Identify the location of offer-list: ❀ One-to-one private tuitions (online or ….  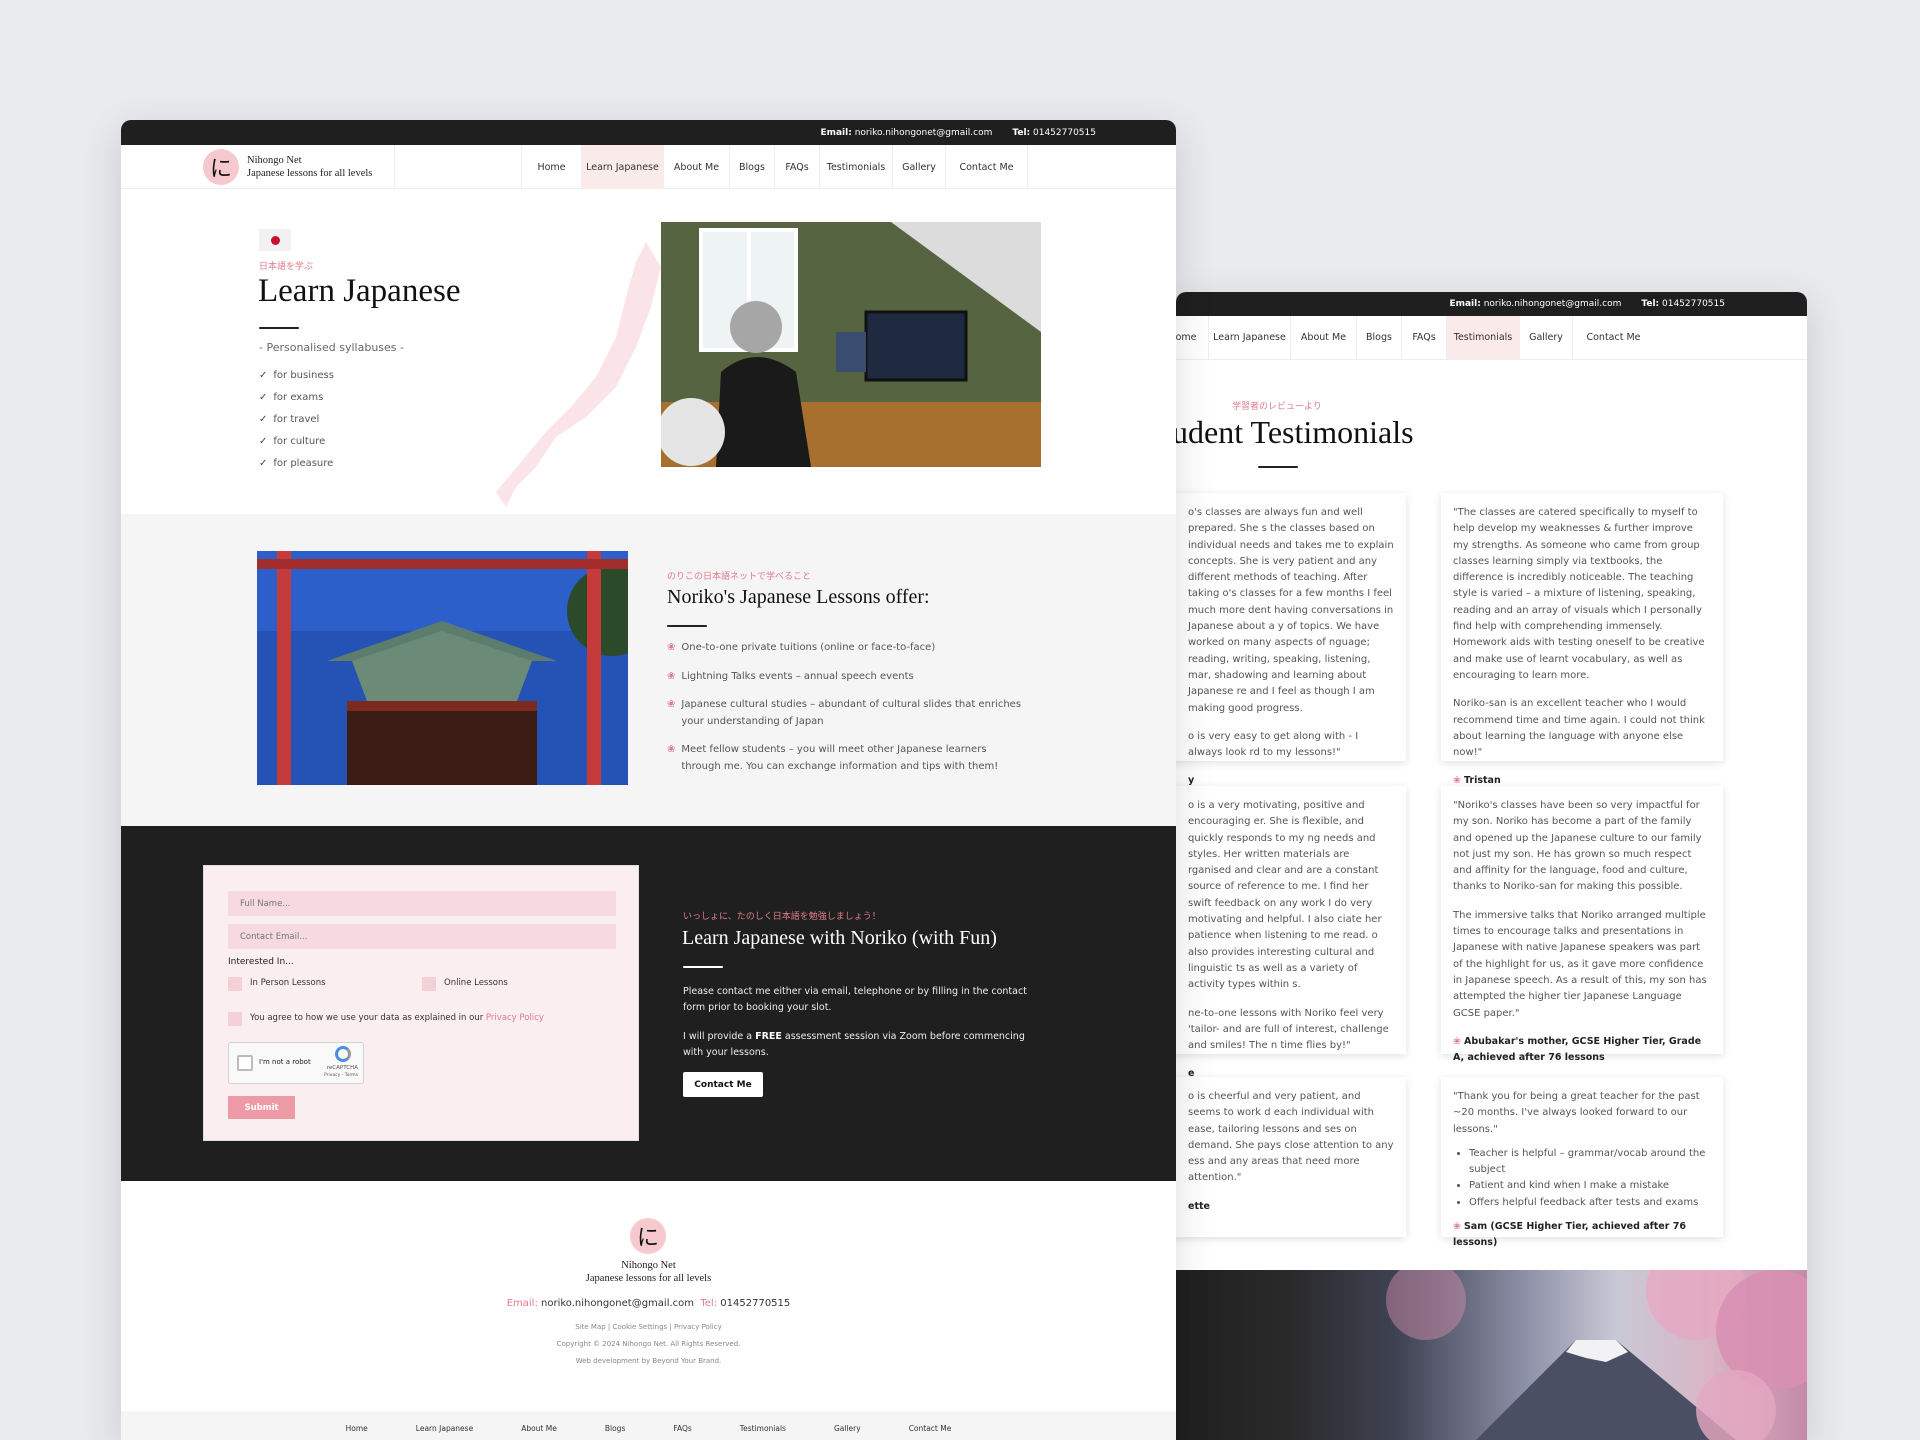
(847, 713).